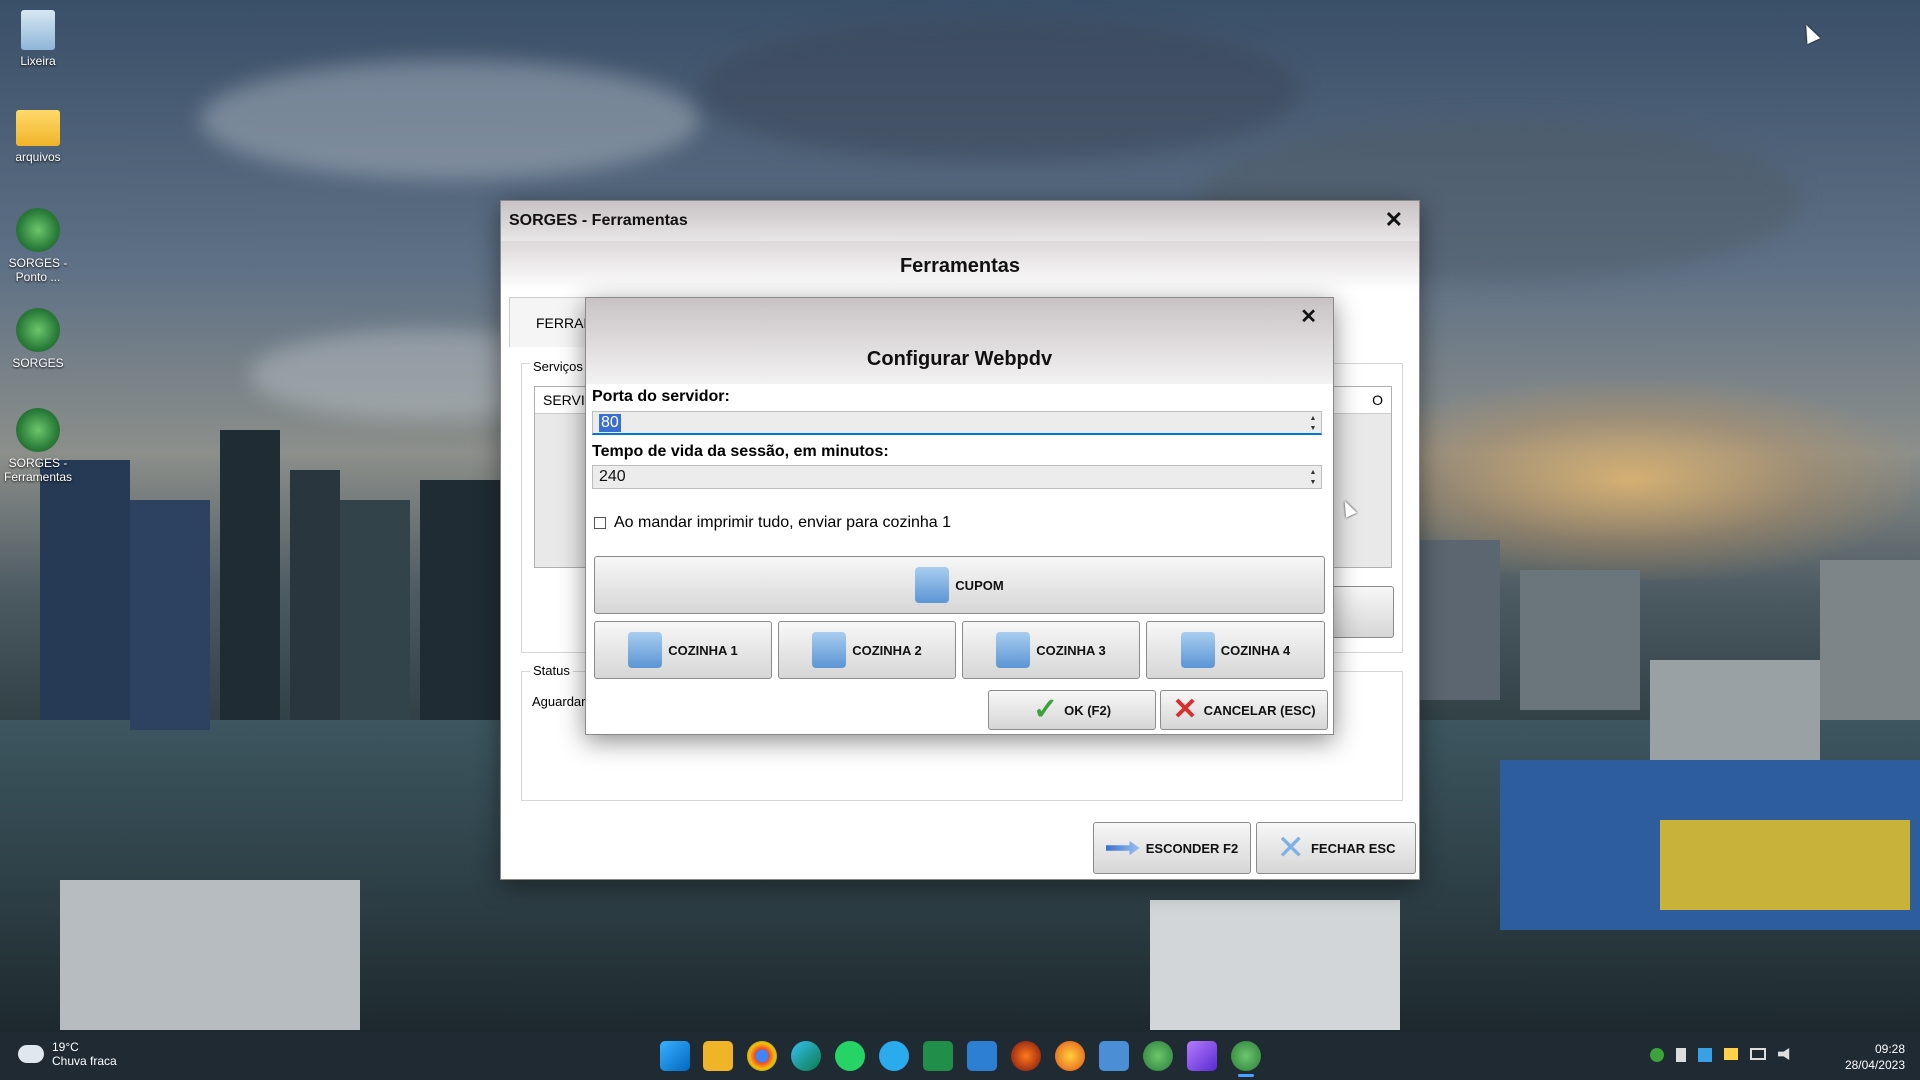 This screenshot has width=1920, height=1080. I want to click on desktop-icon-sorges-ferramentas: SORGES - Ferramentas, so click(38, 446).